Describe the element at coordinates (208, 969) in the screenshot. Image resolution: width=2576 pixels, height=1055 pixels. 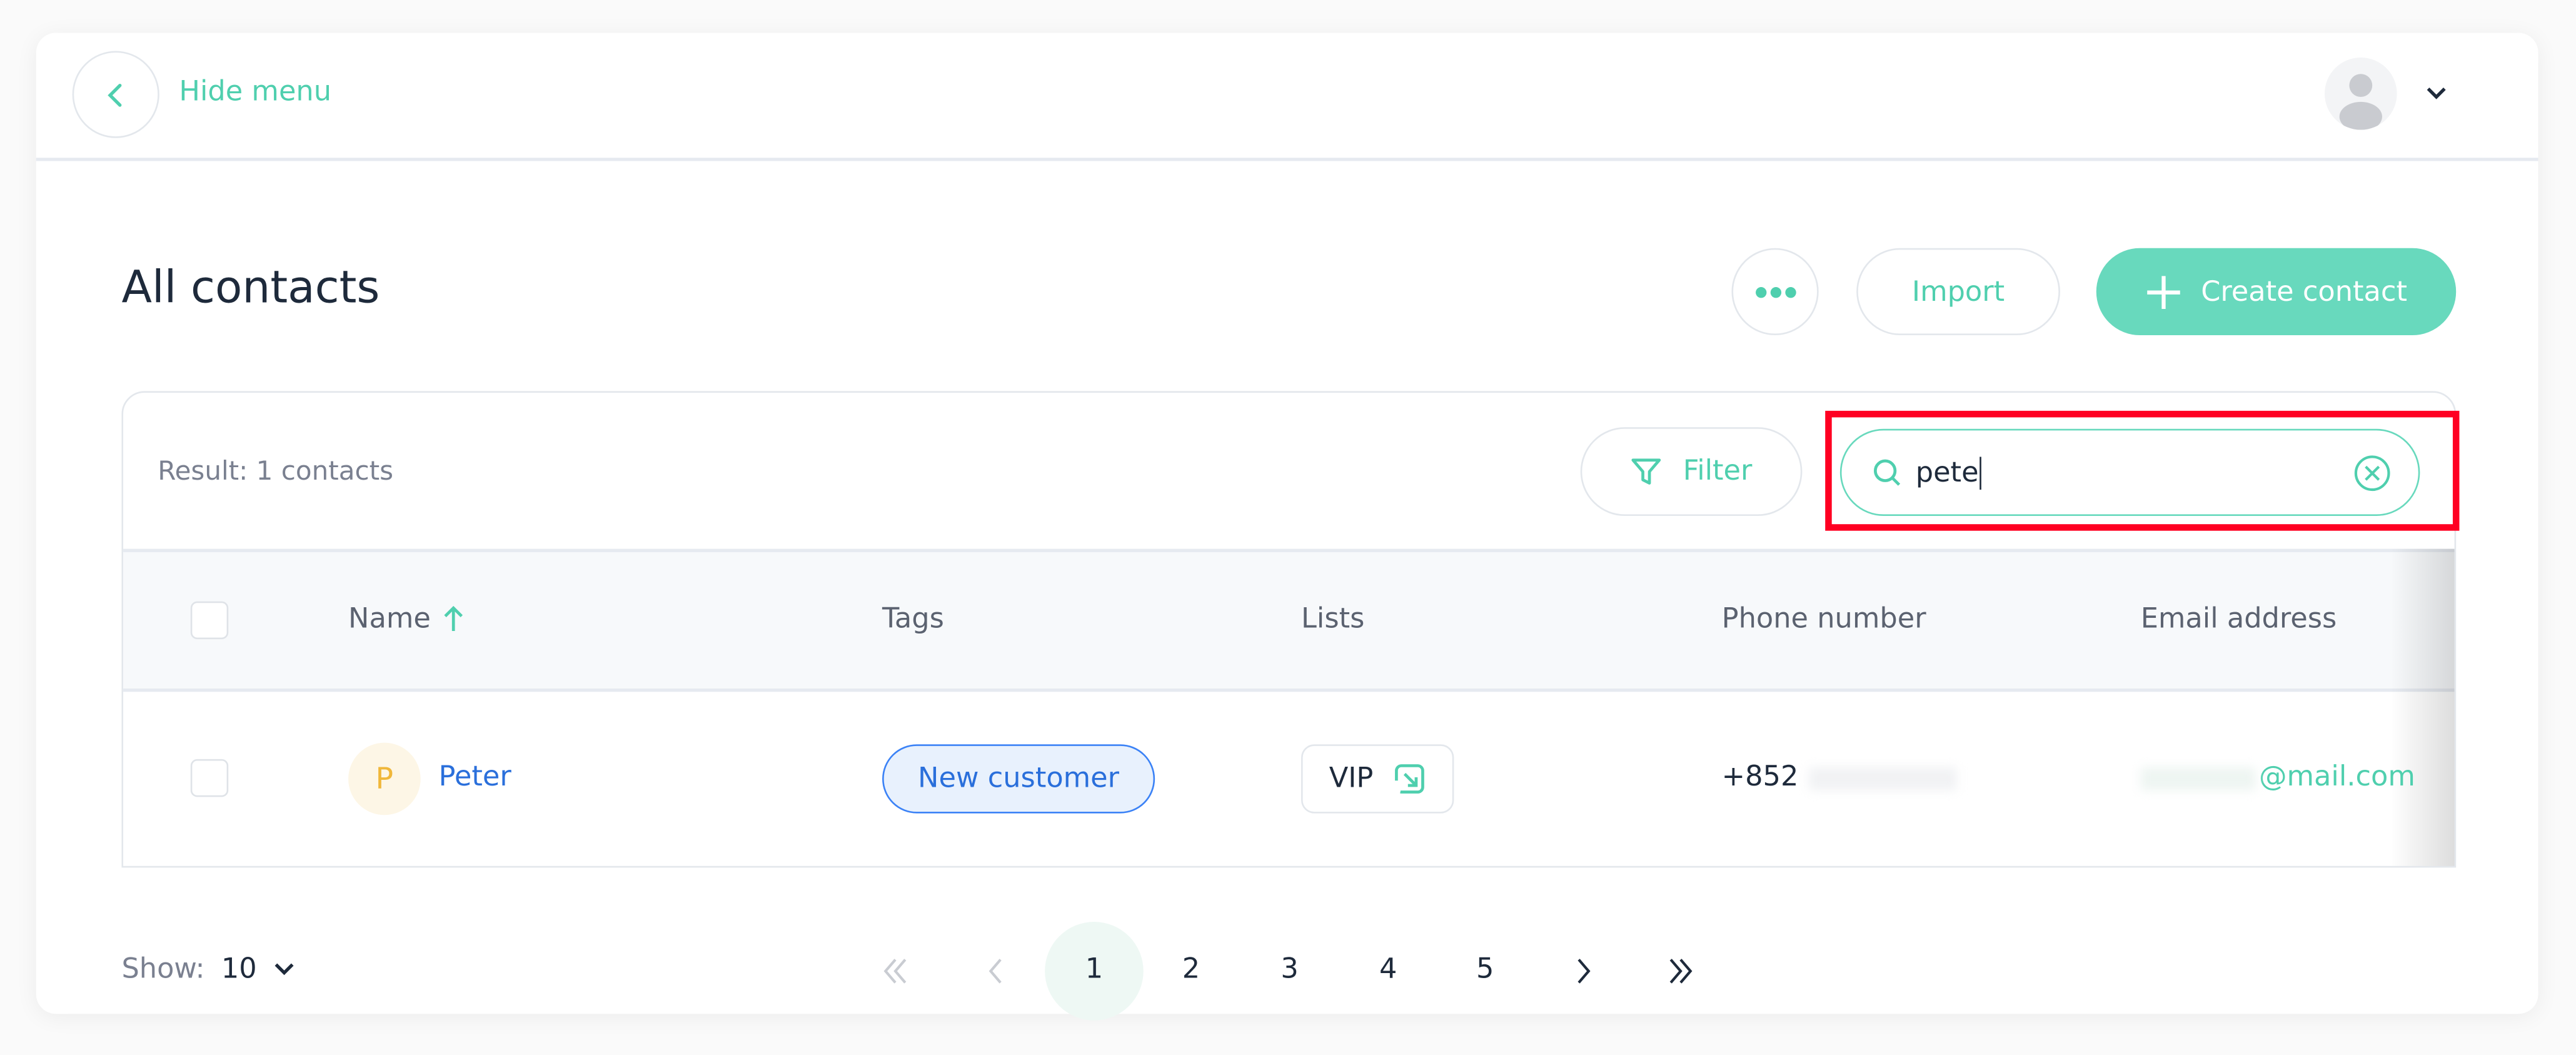
I see `page-size-select: Show: 10` at that location.